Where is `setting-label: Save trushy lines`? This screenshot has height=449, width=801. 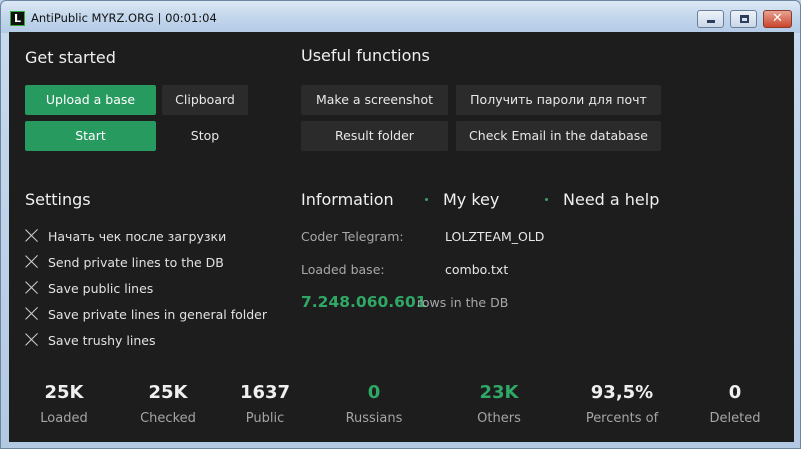 setting-label: Save trushy lines is located at coordinates (102, 340).